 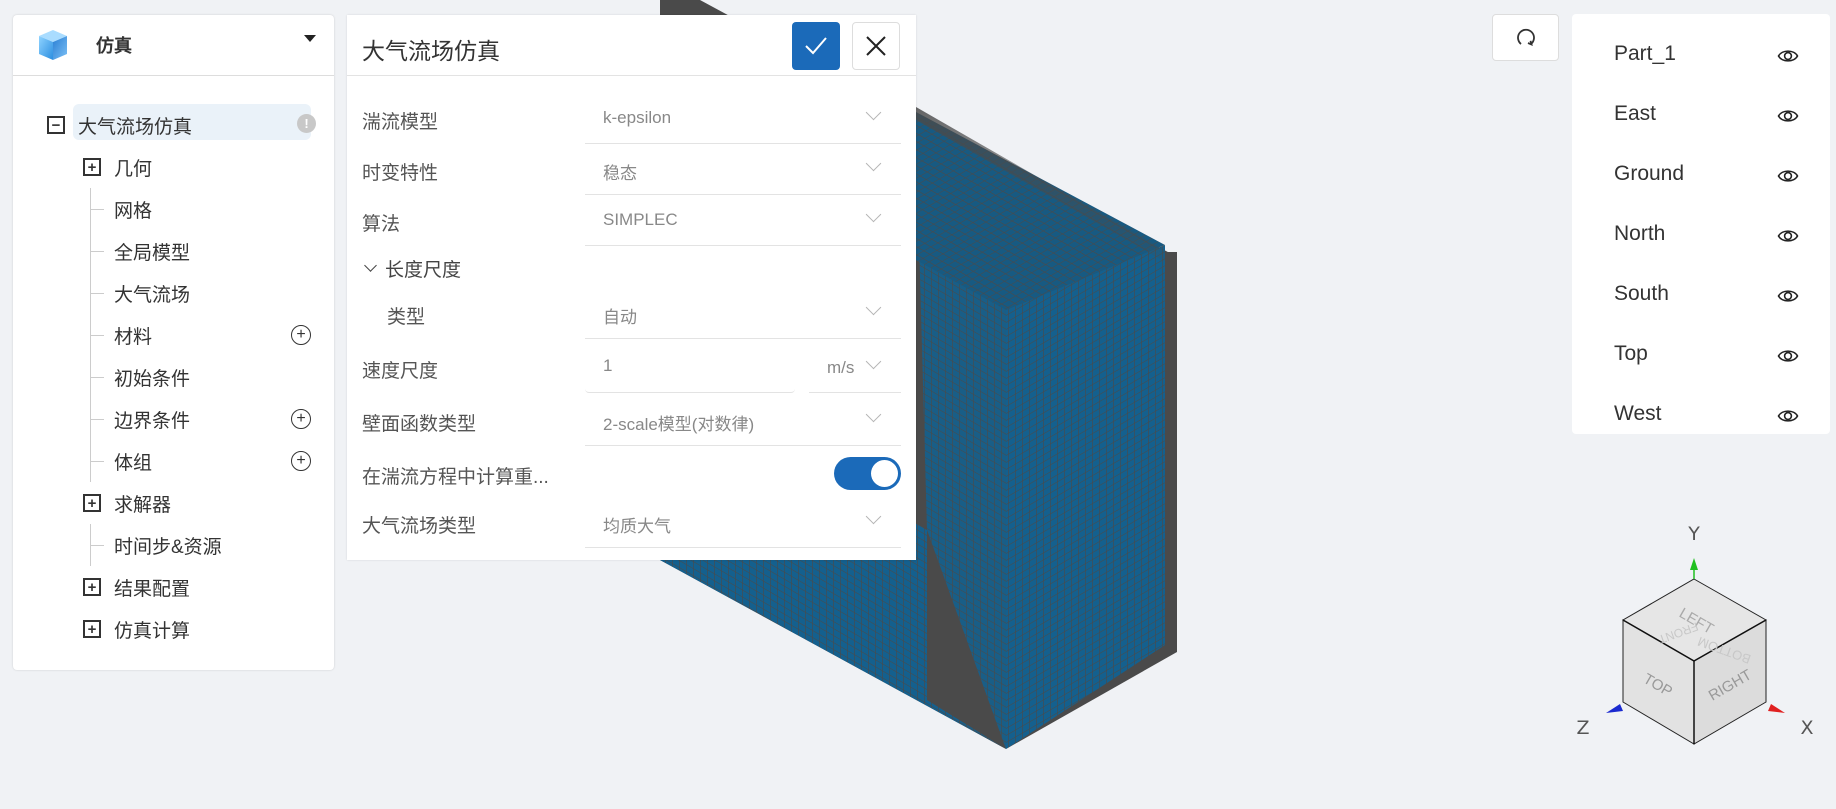 I want to click on tree-item-label: 仿真计算, so click(x=152, y=631).